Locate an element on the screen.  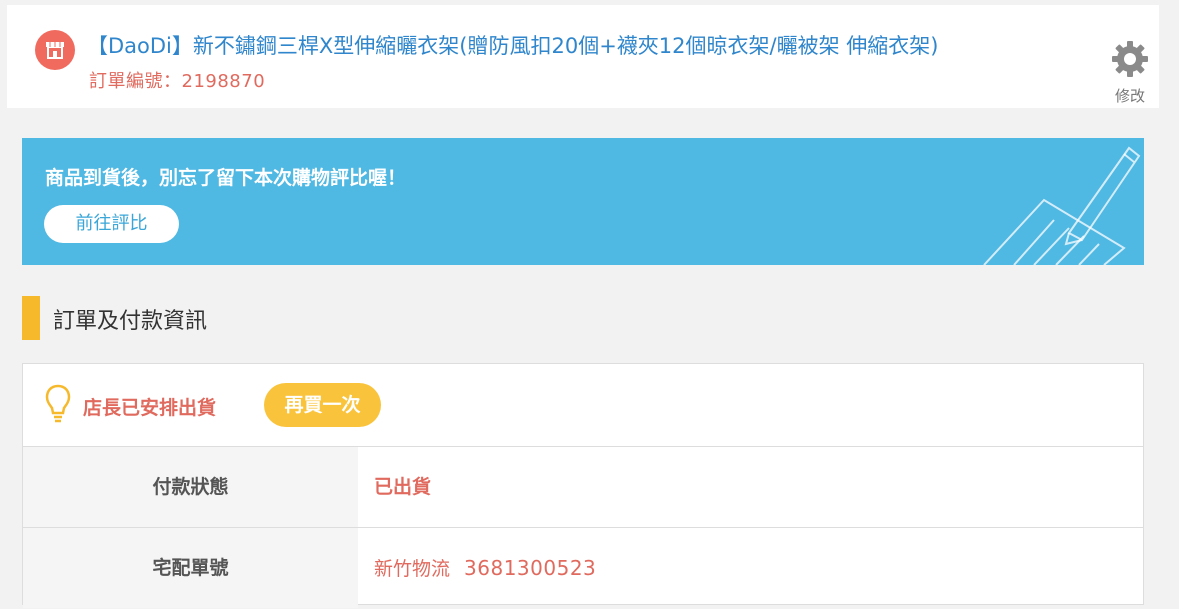
lightbulb-icon is located at coordinates (58, 403).